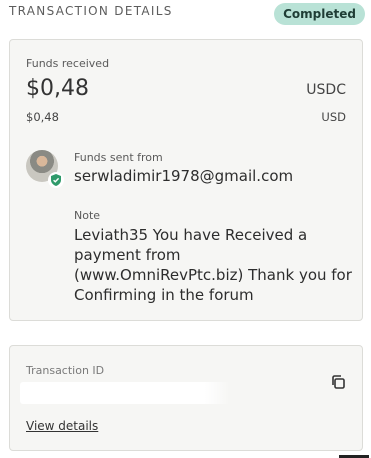 This screenshot has width=371, height=458. Describe the element at coordinates (65, 370) in the screenshot. I see `transaction-id-label: Transaction ID` at that location.